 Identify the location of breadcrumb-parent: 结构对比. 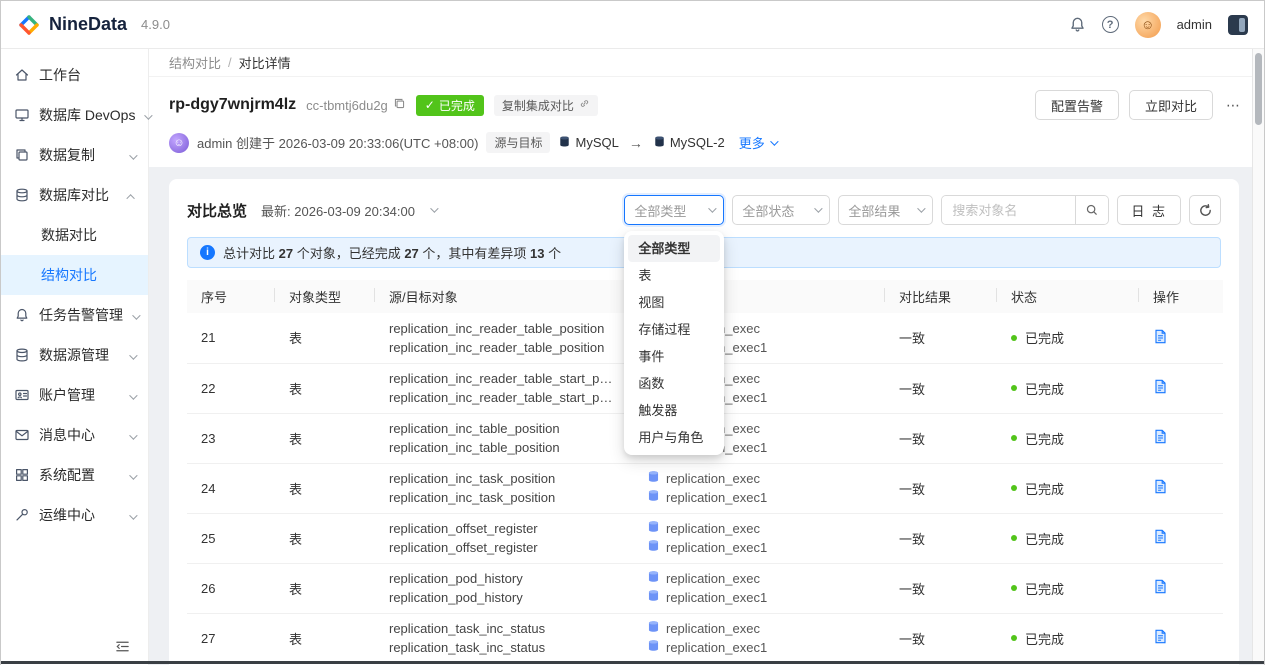
(195, 62).